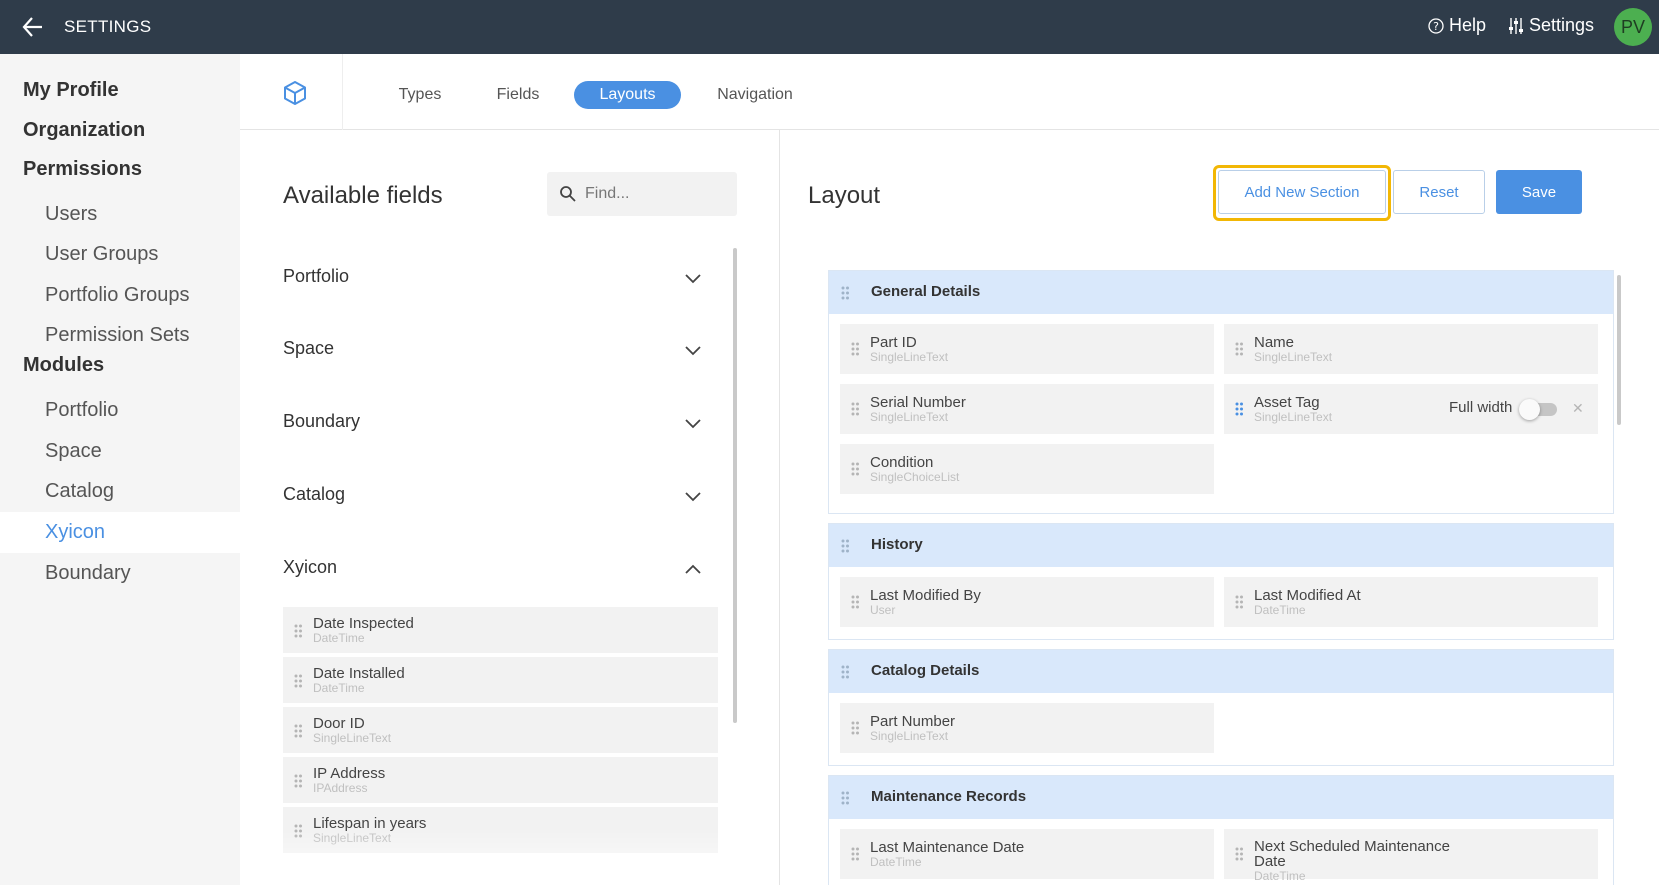  Describe the element at coordinates (493, 569) in the screenshot. I see `group-xyicon: Xyicon` at that location.